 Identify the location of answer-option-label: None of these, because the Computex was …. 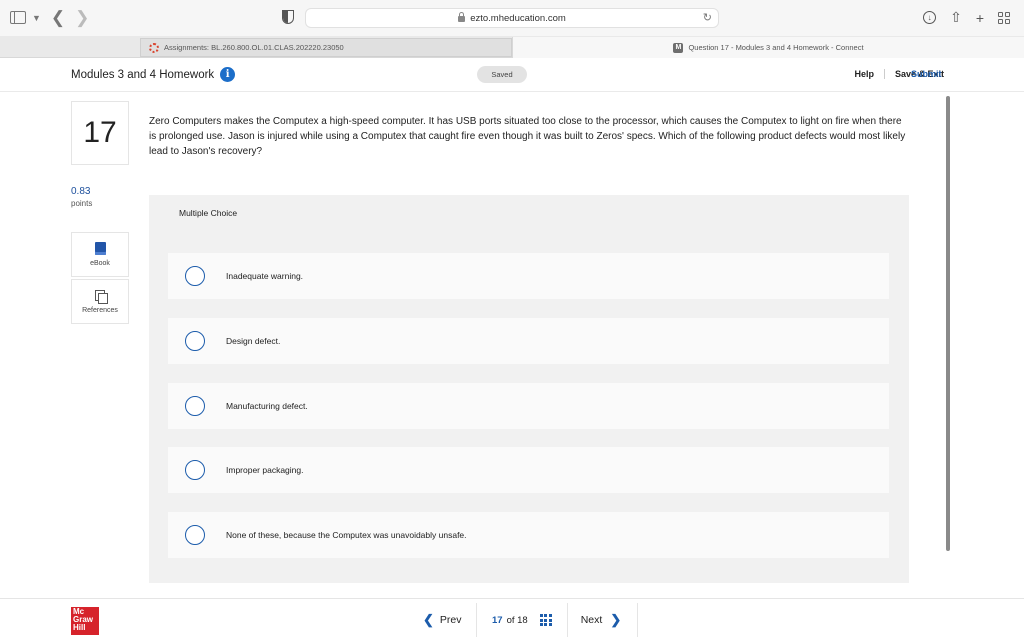
(346, 535).